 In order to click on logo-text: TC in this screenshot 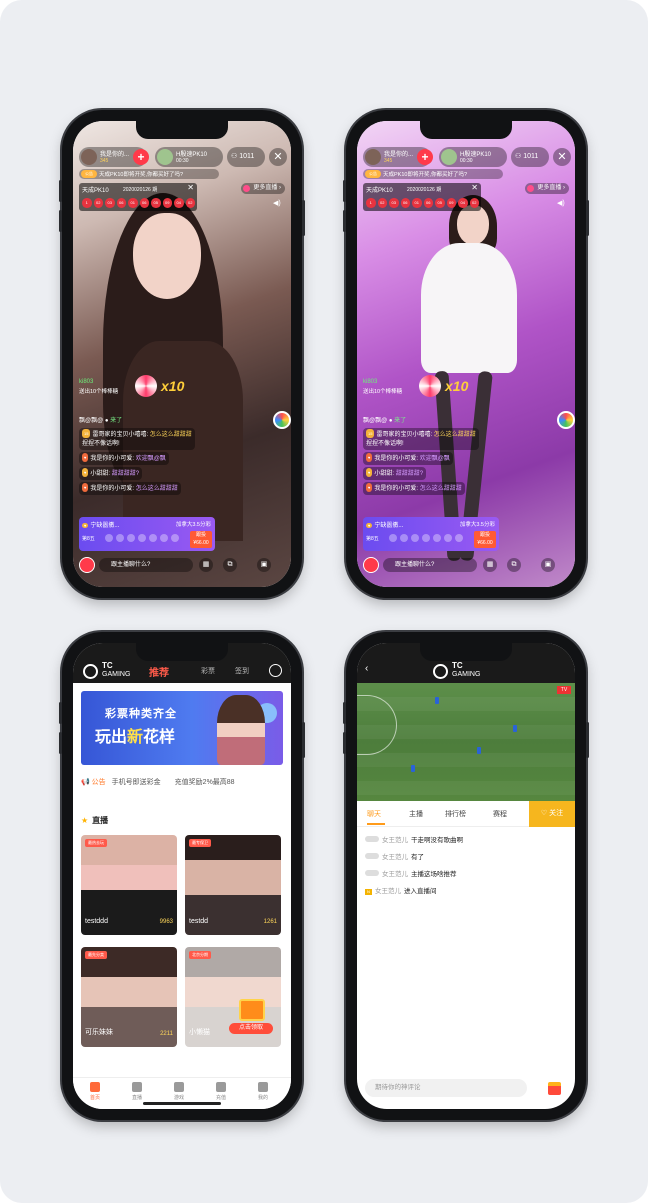, I will do `click(457, 665)`.